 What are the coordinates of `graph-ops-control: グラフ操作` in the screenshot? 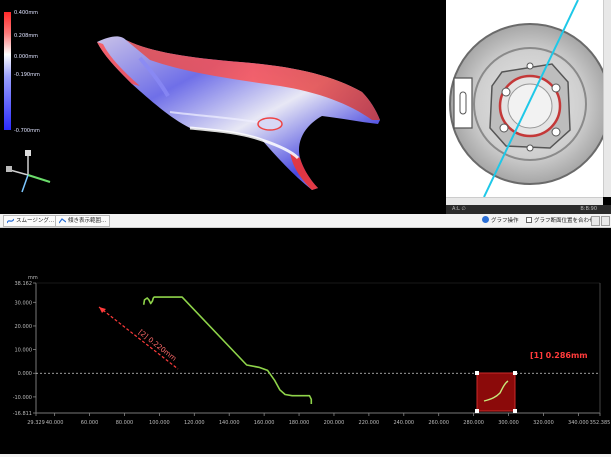 It's located at (500, 221).